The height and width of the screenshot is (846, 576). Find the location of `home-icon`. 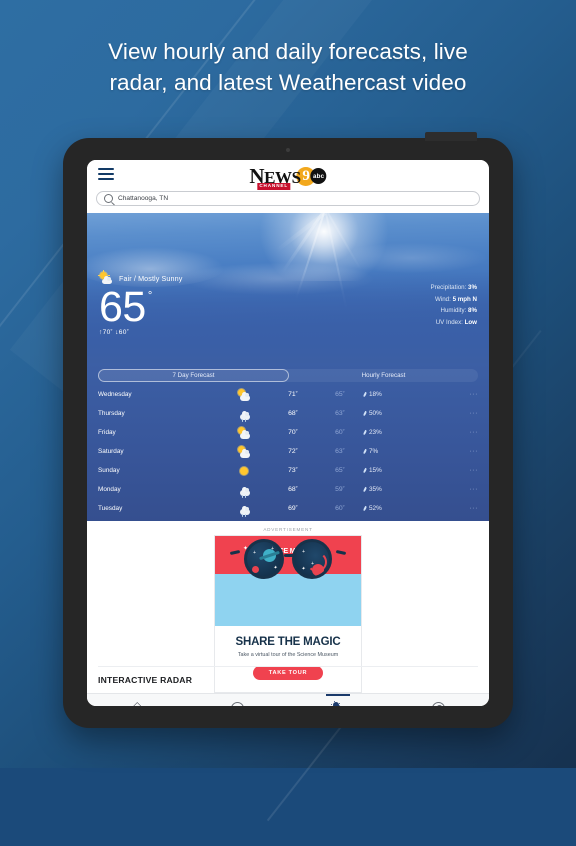

home-icon is located at coordinates (138, 703).